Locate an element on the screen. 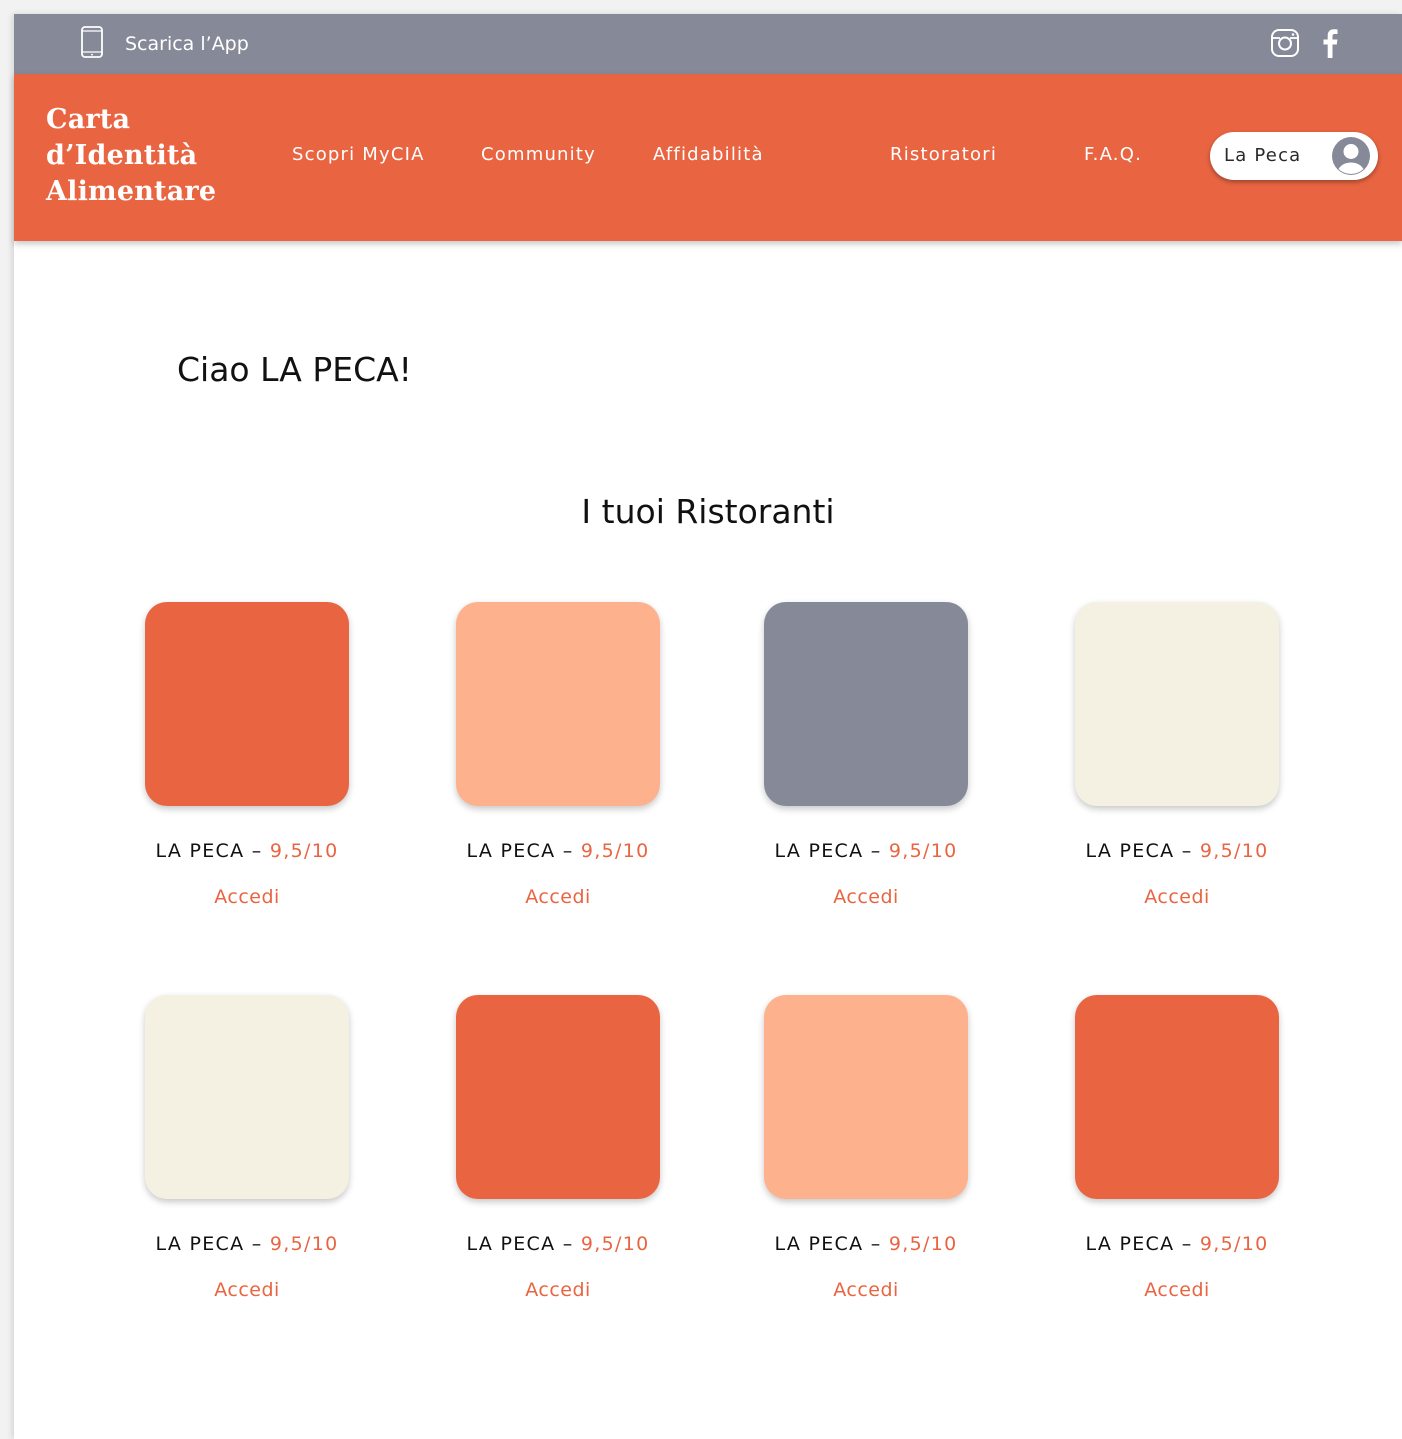  brand-line-1: Carta is located at coordinates (88, 119).